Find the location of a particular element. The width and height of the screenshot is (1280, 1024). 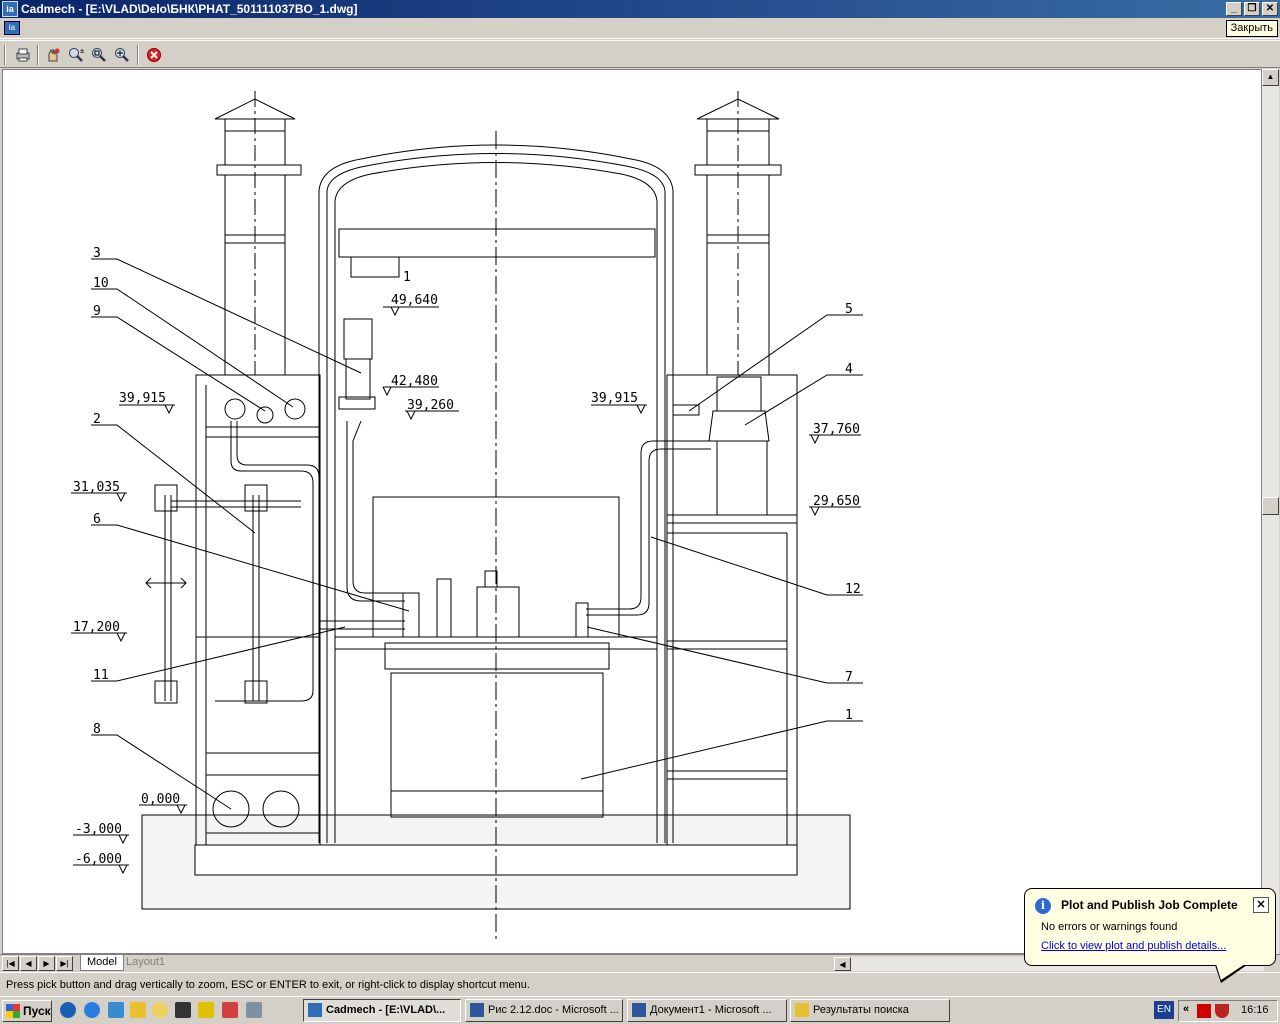

close-window-button: ✕ is located at coordinates (1270, 9).